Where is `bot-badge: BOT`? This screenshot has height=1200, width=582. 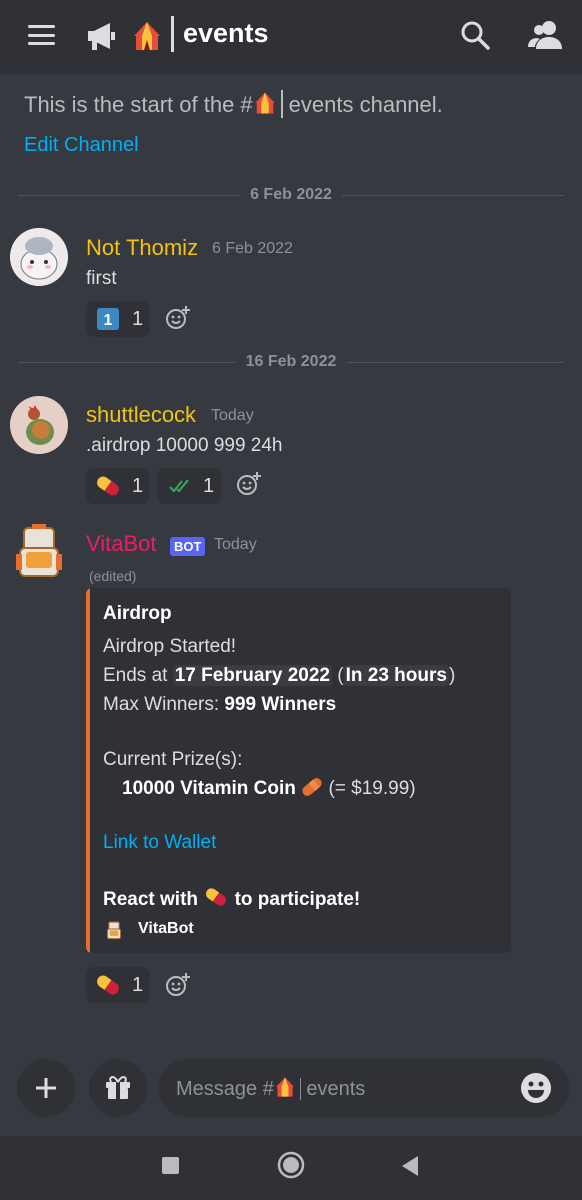
bot-badge: BOT is located at coordinates (188, 546).